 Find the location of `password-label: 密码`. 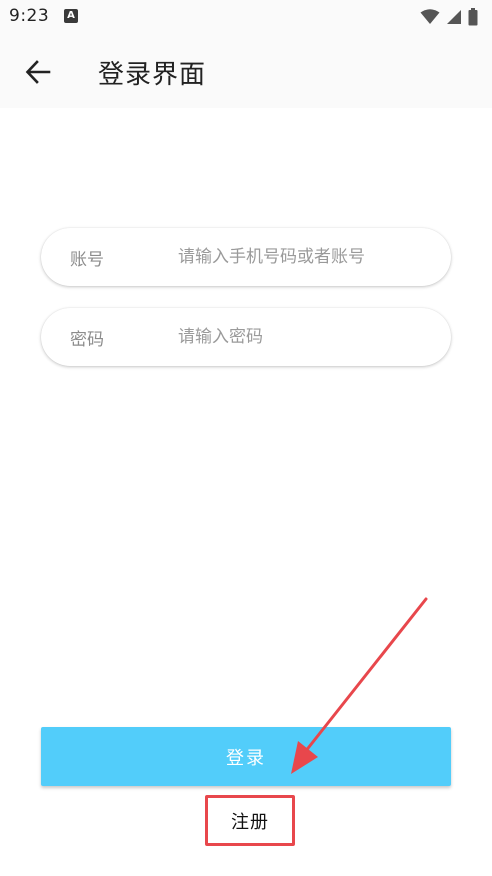

password-label: 密码 is located at coordinates (87, 339).